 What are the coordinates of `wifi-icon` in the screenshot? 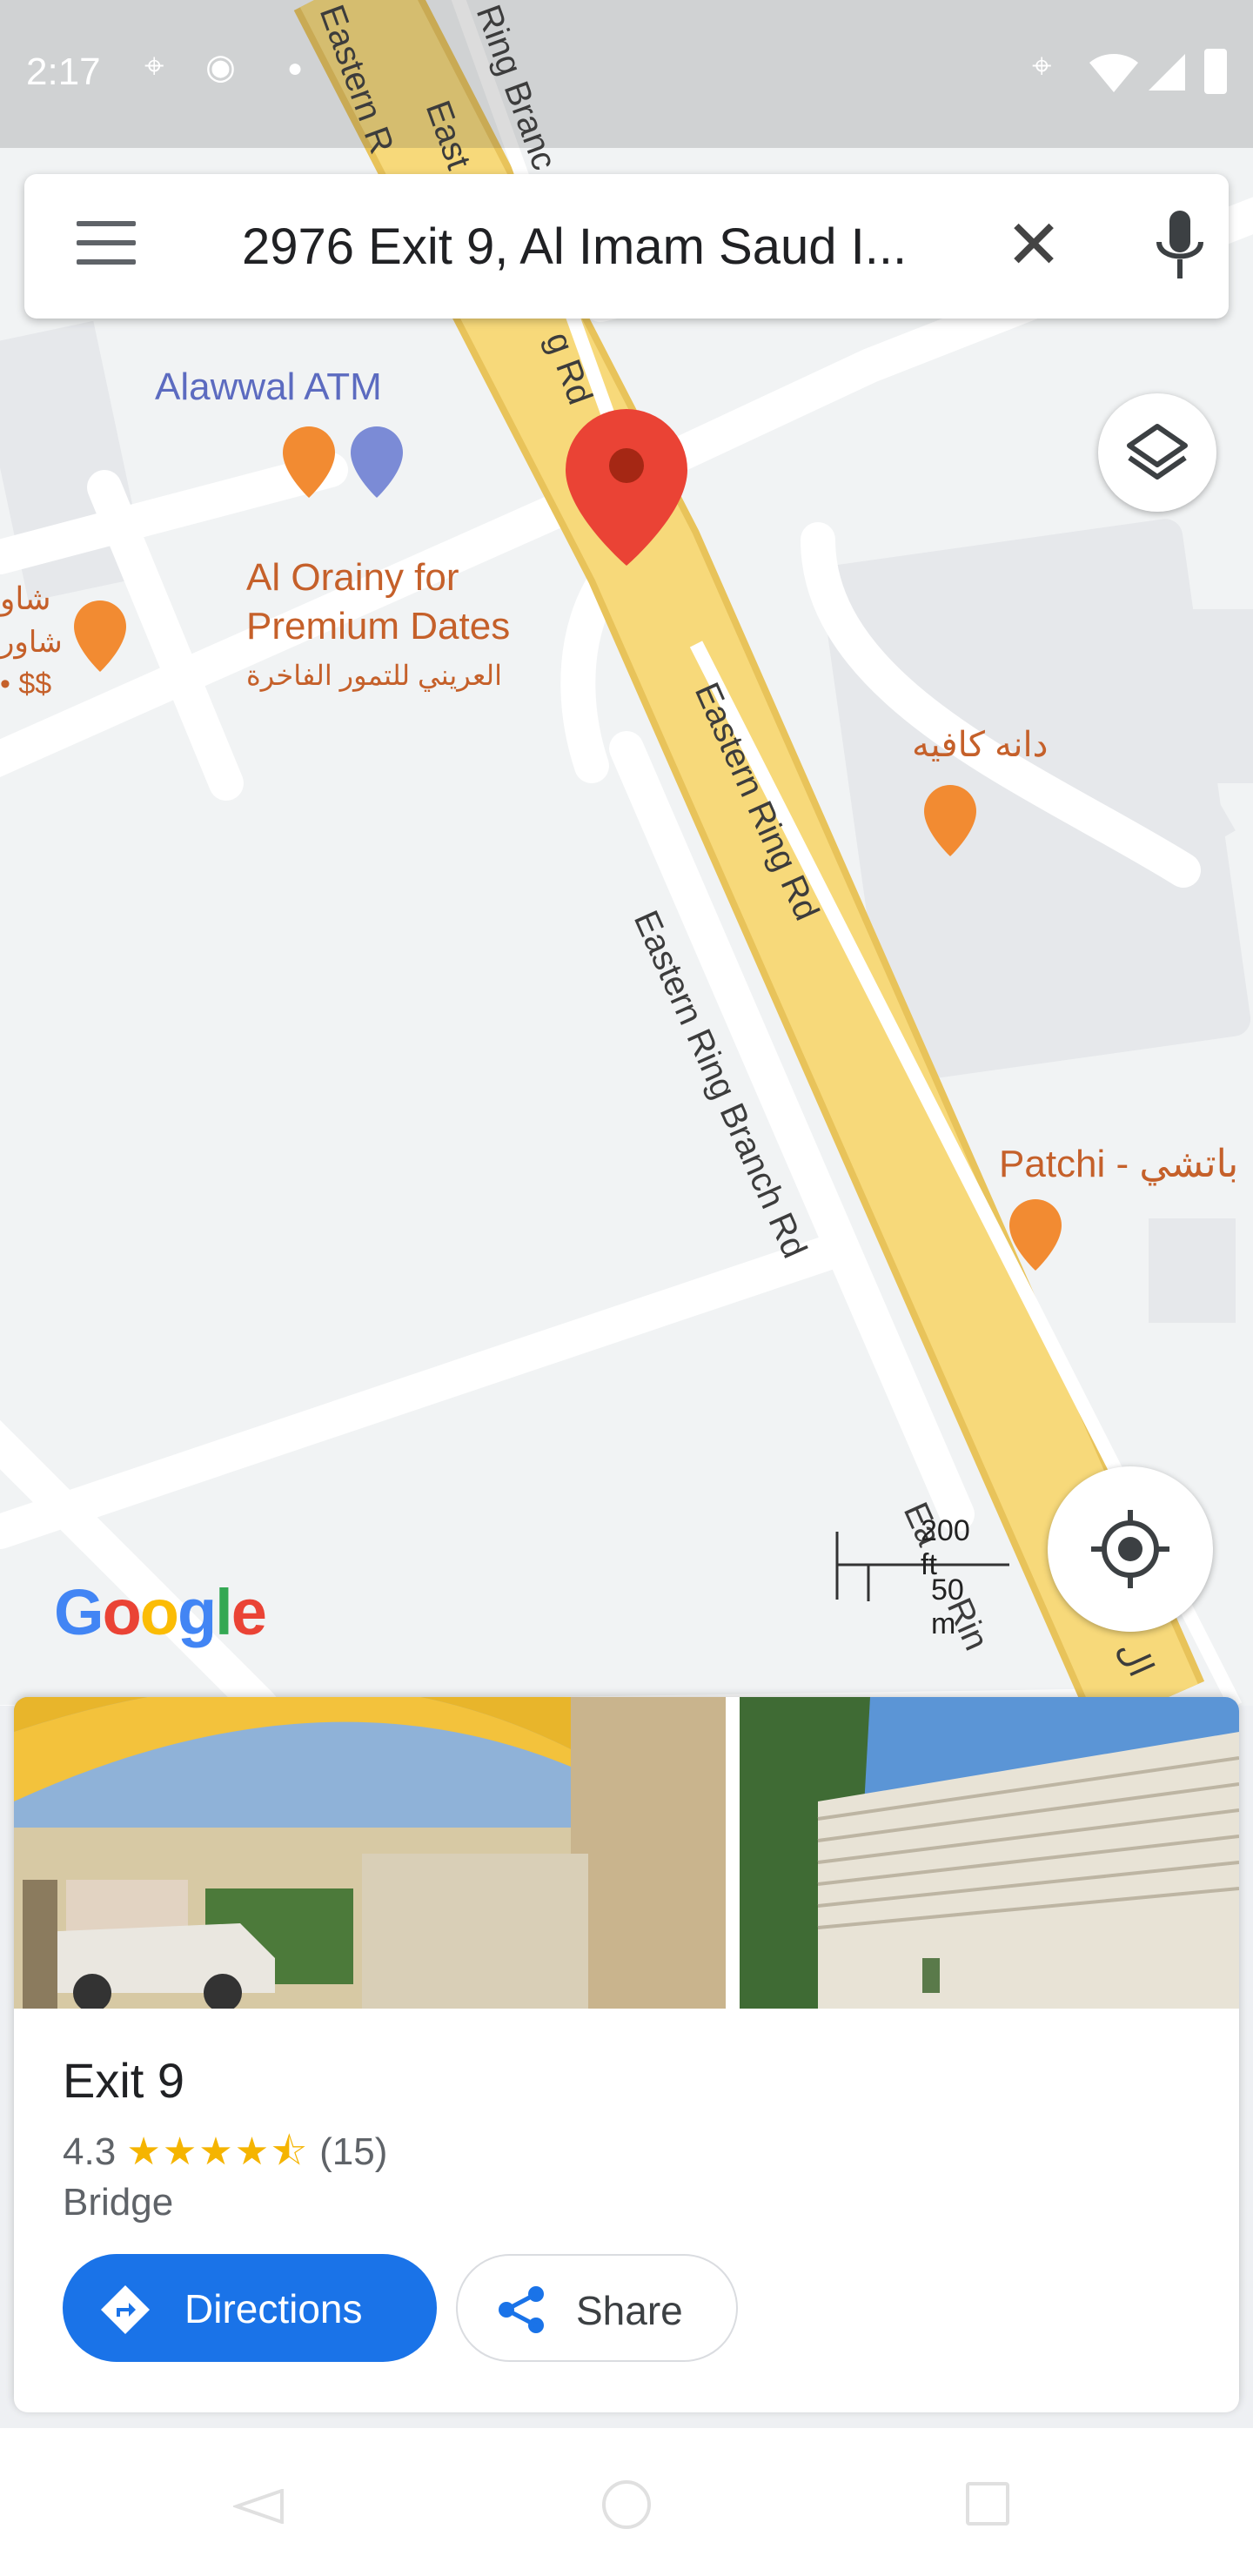 It's located at (1114, 75).